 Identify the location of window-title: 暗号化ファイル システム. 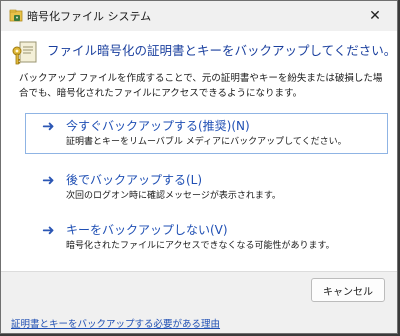
(89, 16).